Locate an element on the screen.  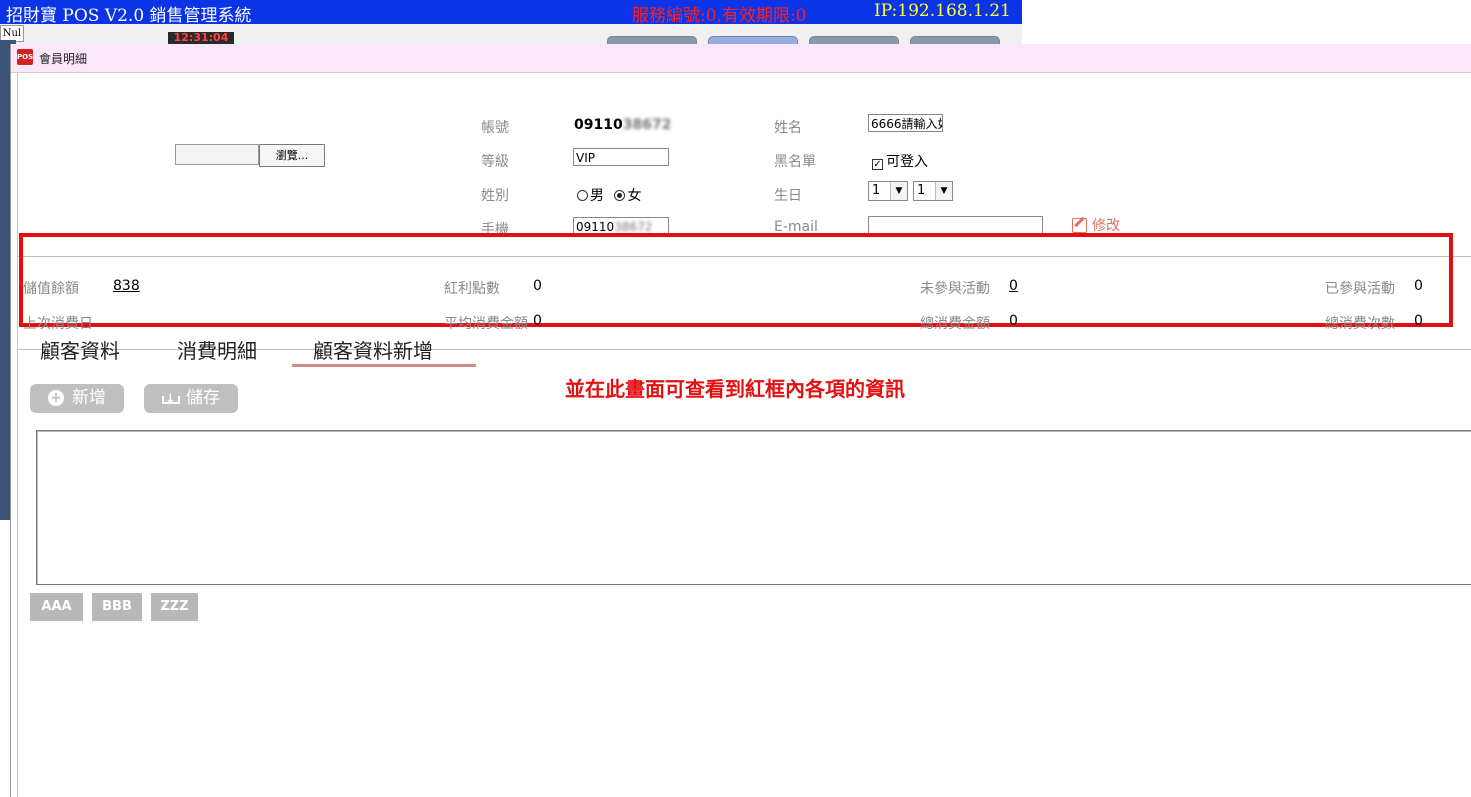
total-spend-value: 0 is located at coordinates (1013, 321).